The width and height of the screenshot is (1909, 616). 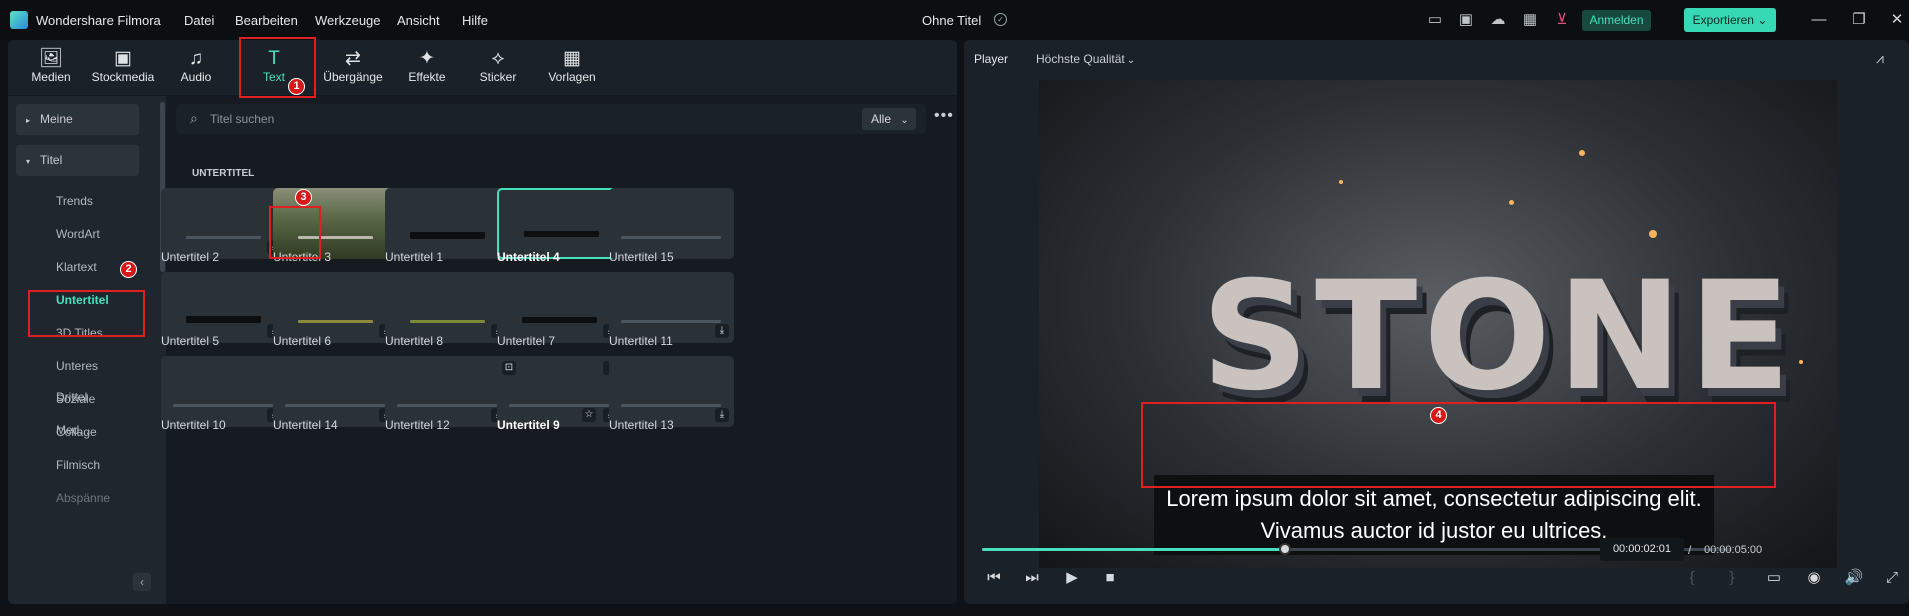 I want to click on title-card-untertitel-2: ⤓, so click(x=223, y=223).